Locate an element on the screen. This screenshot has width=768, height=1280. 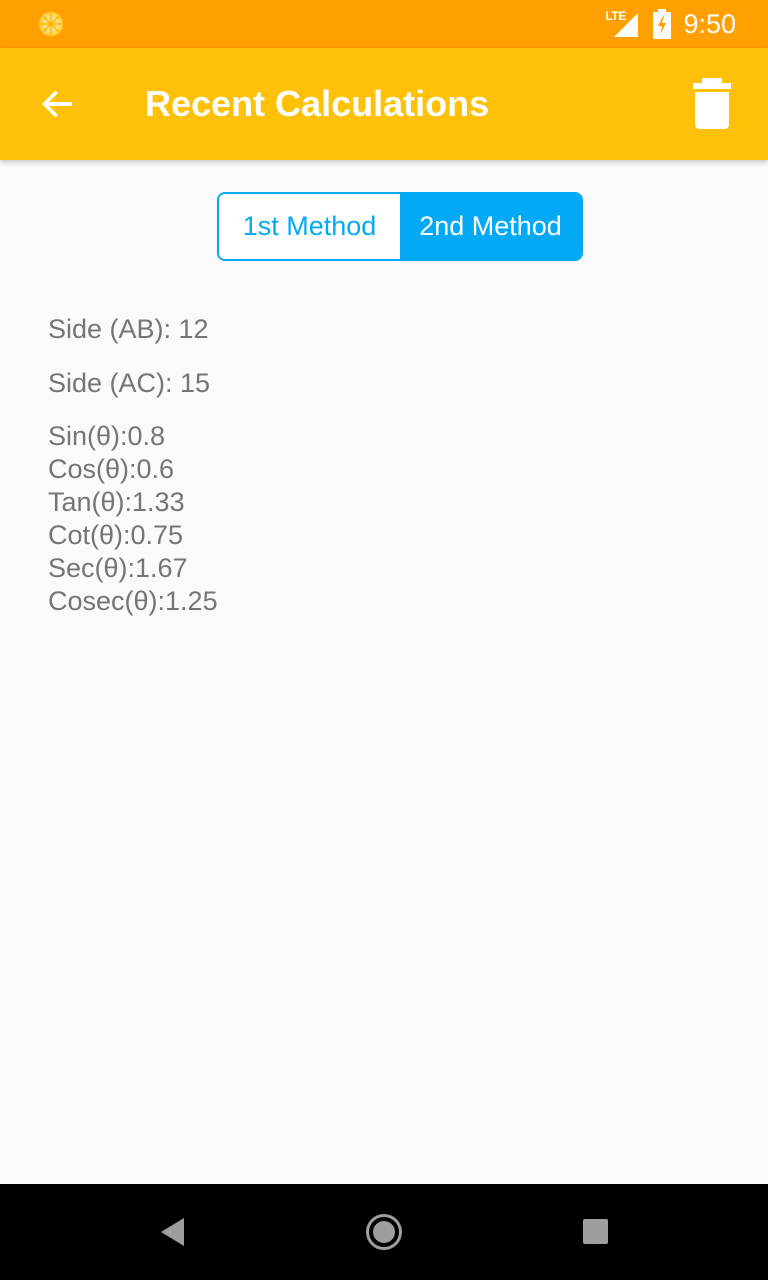
method-toggle: 1st Method 2nd Method is located at coordinates (400, 226).